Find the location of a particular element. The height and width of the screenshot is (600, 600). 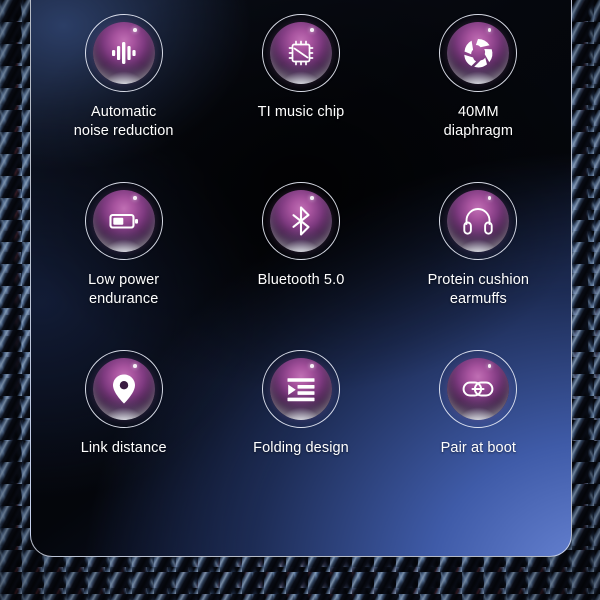

feature-item-music-chip: TI music chip is located at coordinates (300, 92).